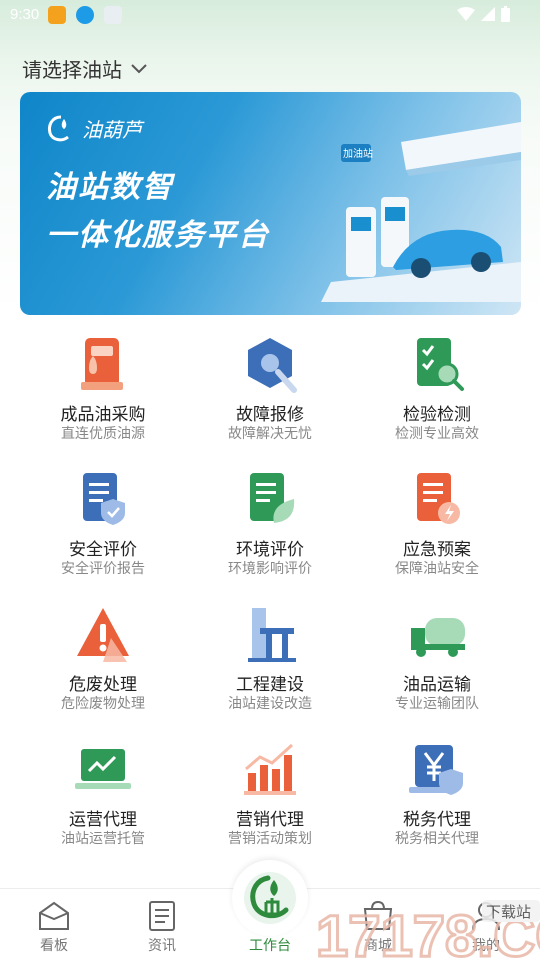  I want to click on wrench-hex-icon, so click(272, 365).